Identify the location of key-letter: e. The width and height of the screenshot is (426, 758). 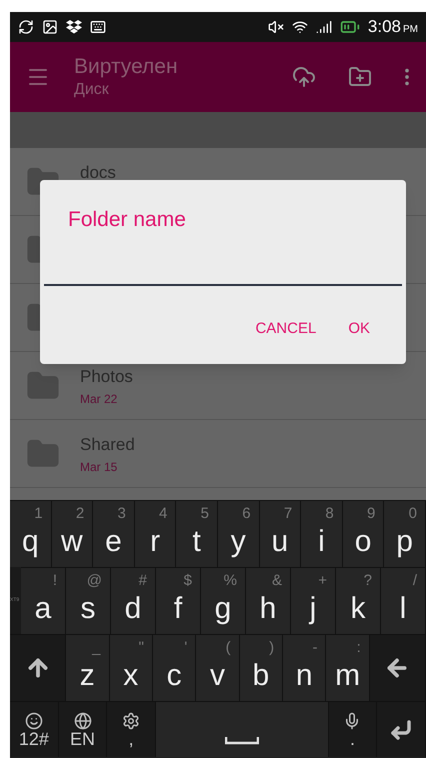
(113, 542).